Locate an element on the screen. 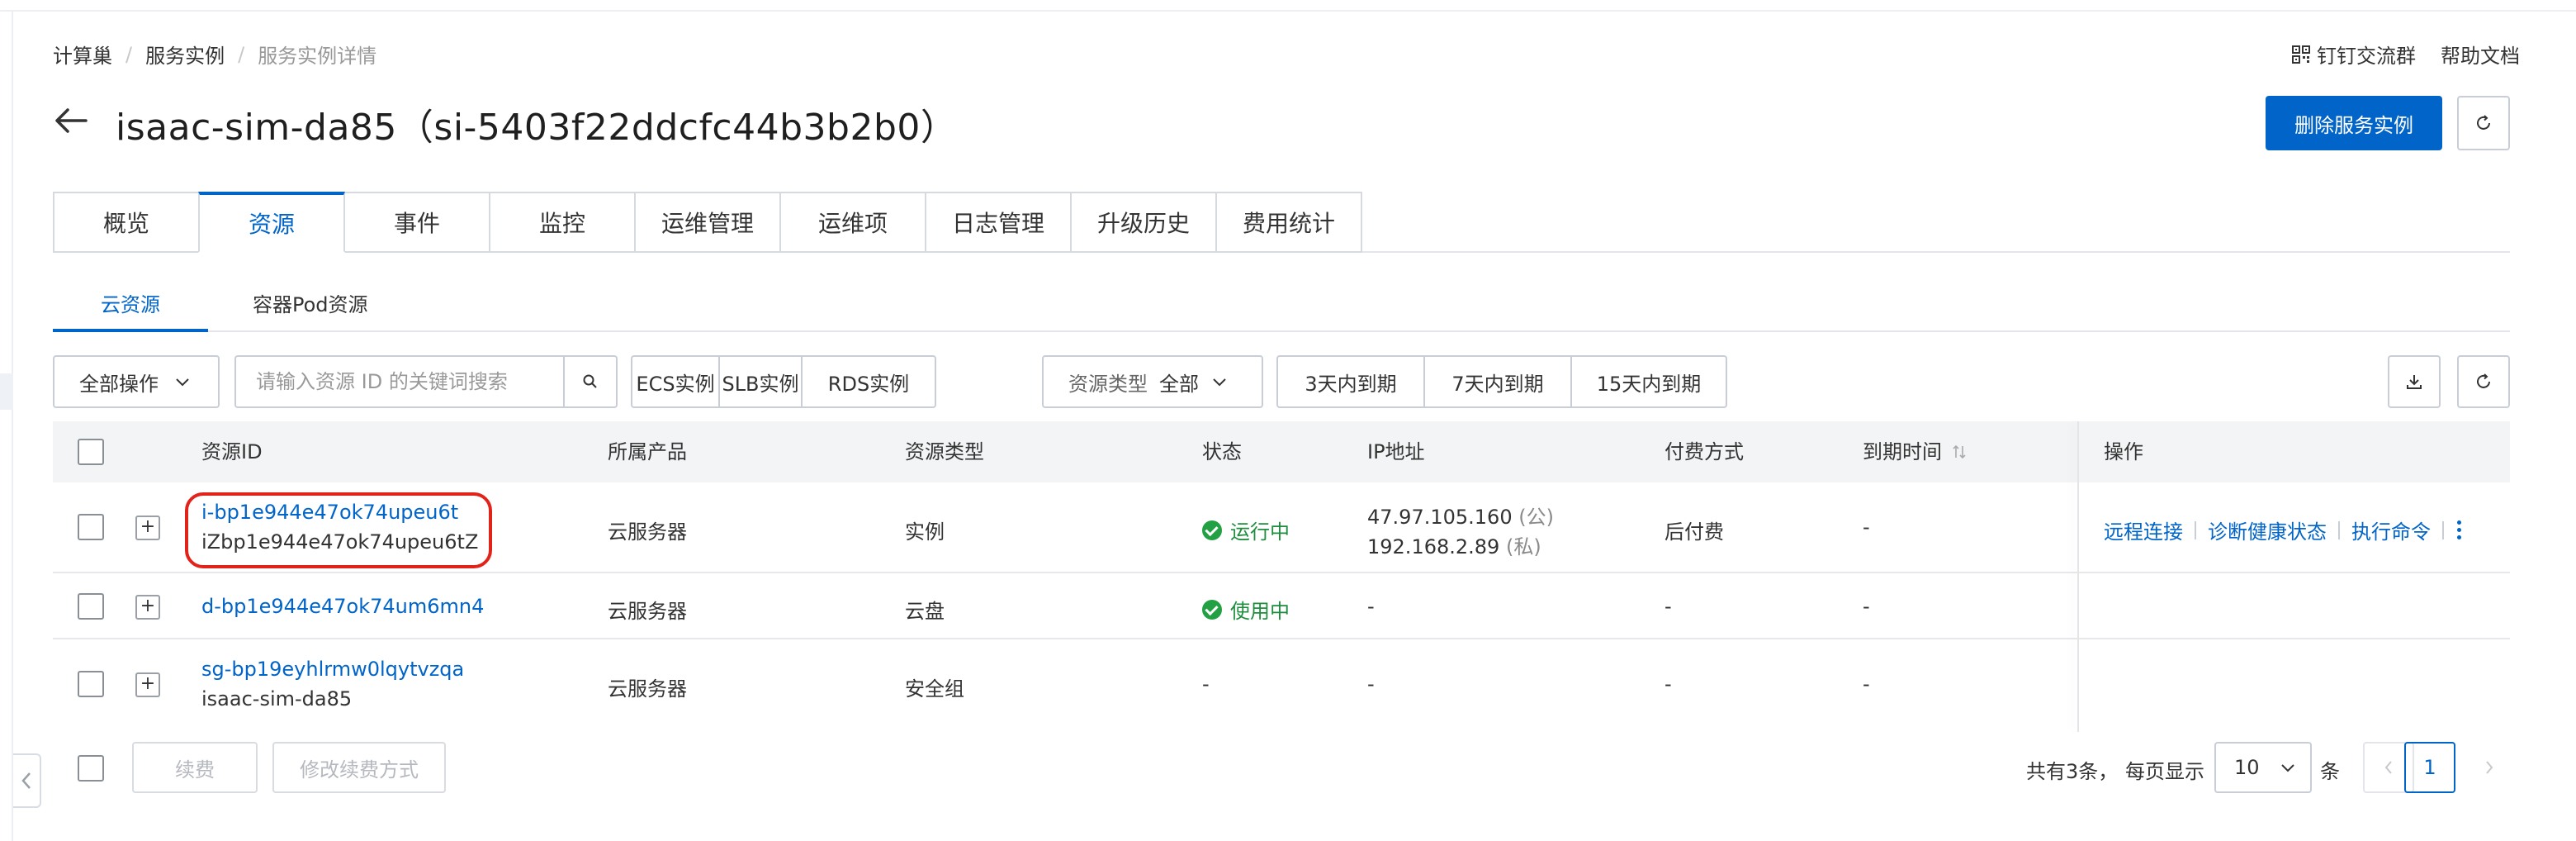 This screenshot has width=2576, height=841. column-header-expire-label: 到期时间 is located at coordinates (1902, 452).